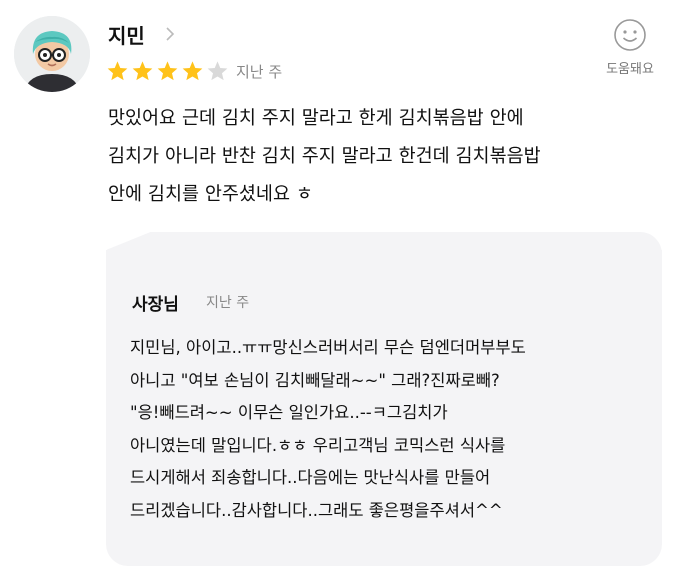  I want to click on avatar-image, so click(52, 54).